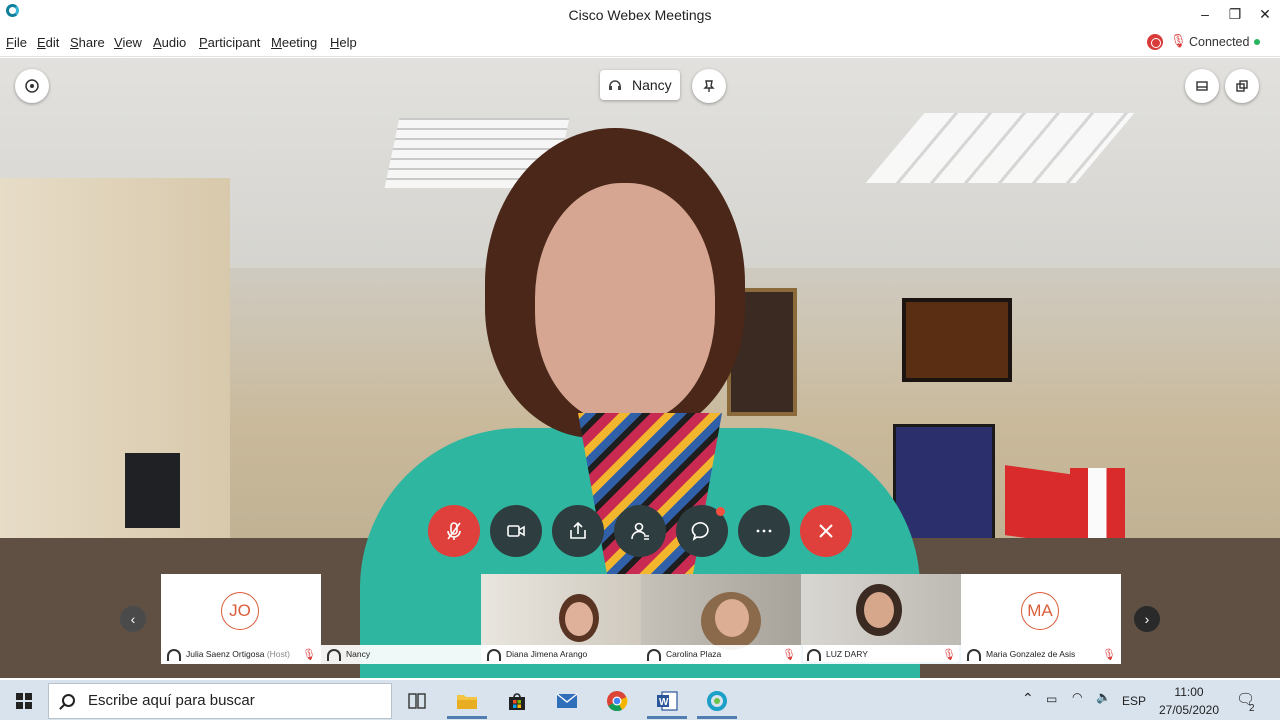 The height and width of the screenshot is (720, 1280). Describe the element at coordinates (229, 42) in the screenshot. I see `menu-participant: Participant` at that location.